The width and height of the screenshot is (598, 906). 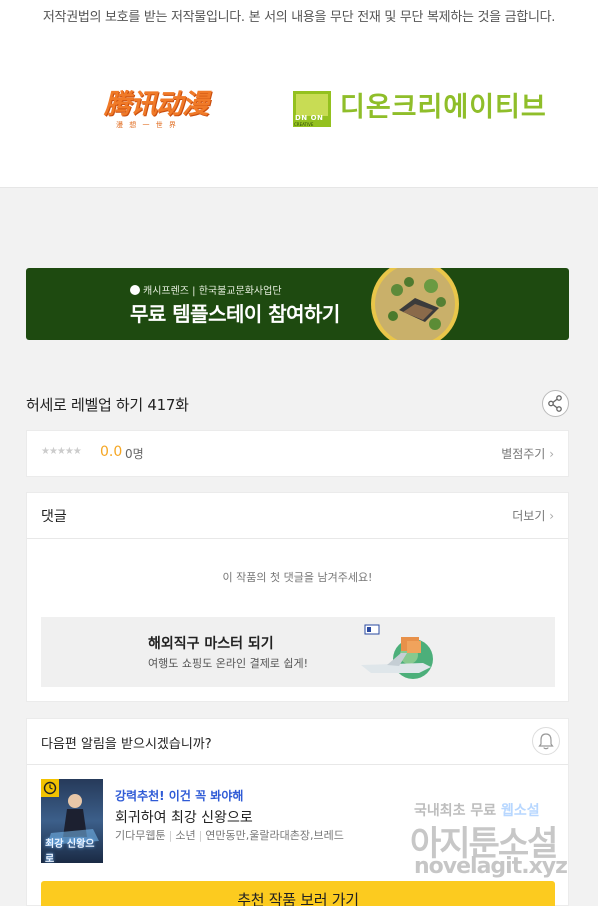 I want to click on ad-subtitle: 여행도 쇼핑도 온라인 결제로 쉽게!, so click(x=228, y=663).